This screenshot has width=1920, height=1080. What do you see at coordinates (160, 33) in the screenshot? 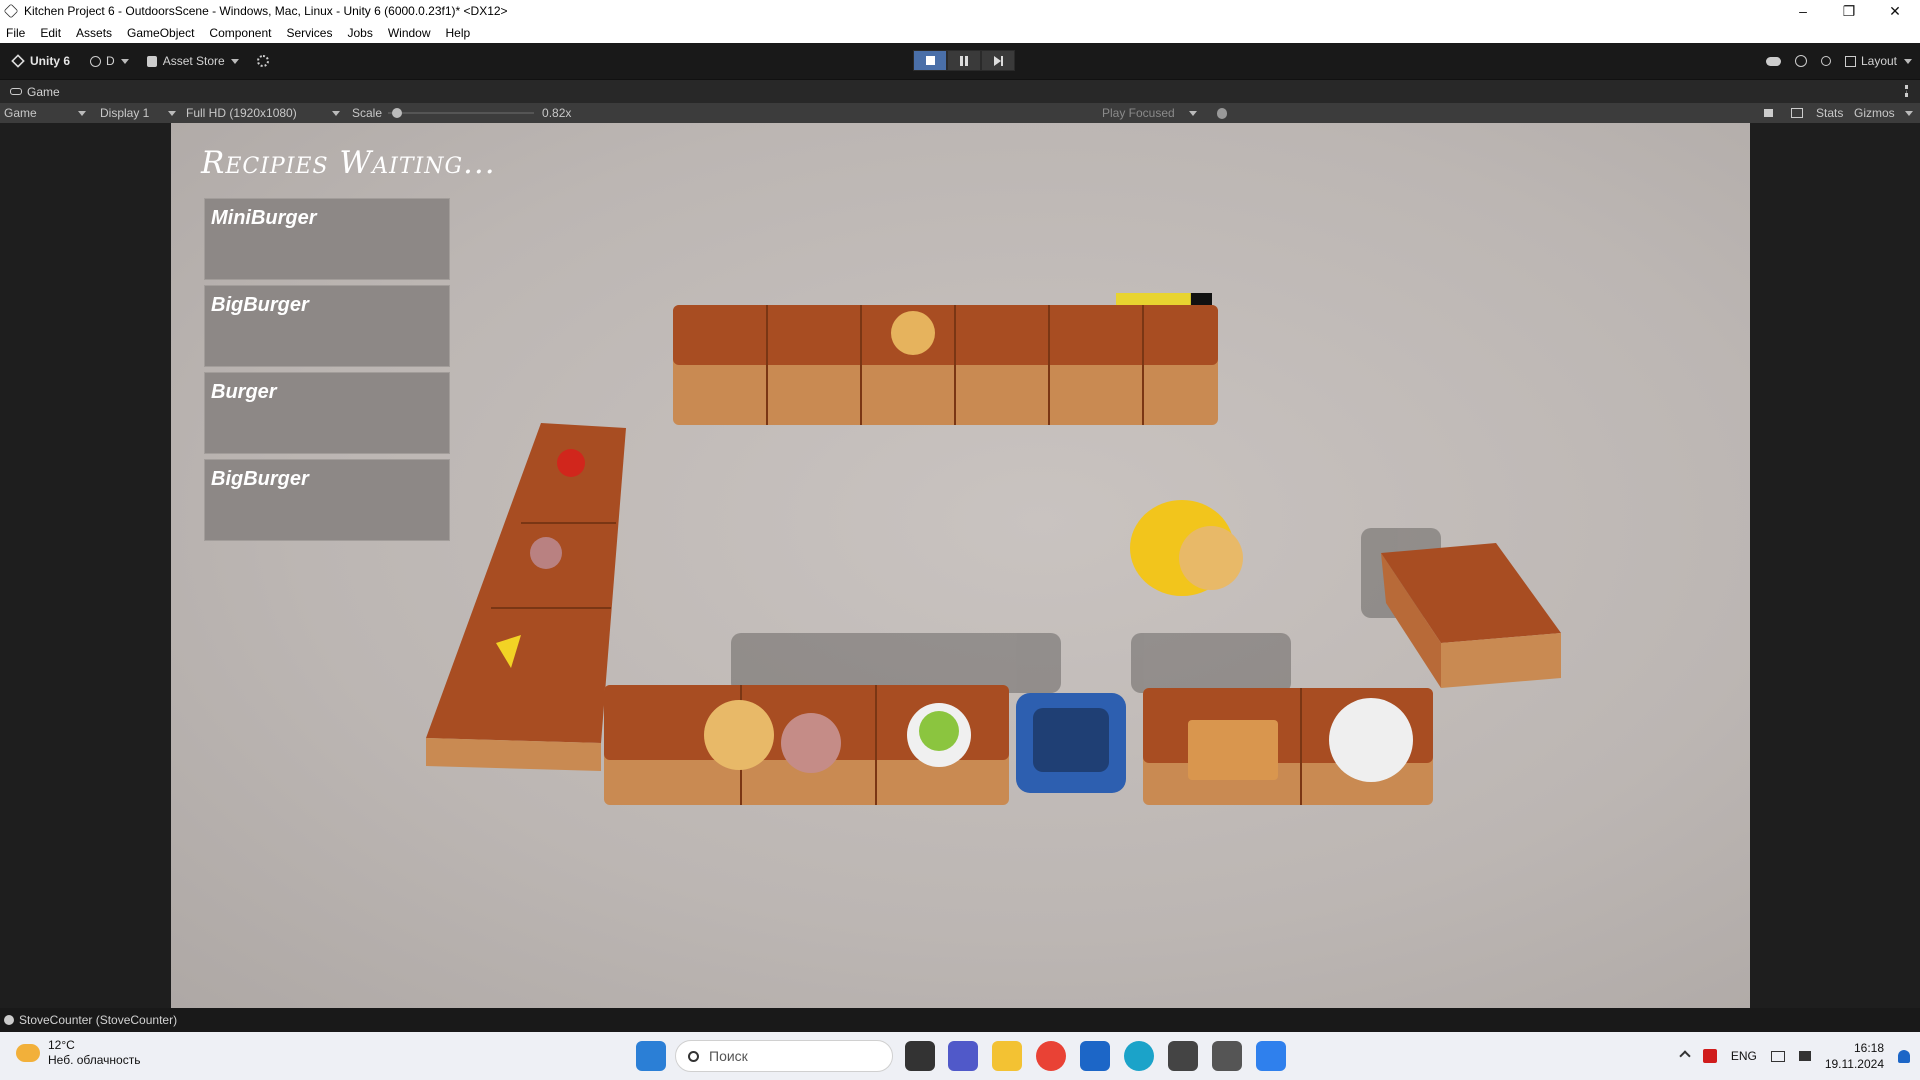
I see `menu-gameobject: GameObject` at bounding box center [160, 33].